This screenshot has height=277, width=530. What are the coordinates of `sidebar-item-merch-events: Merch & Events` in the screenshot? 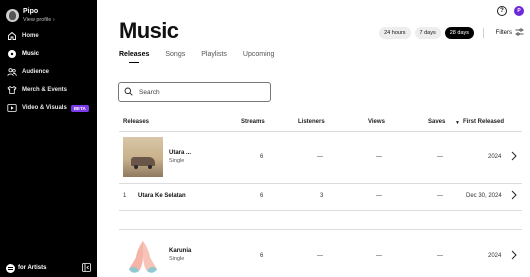 It's located at (48, 90).